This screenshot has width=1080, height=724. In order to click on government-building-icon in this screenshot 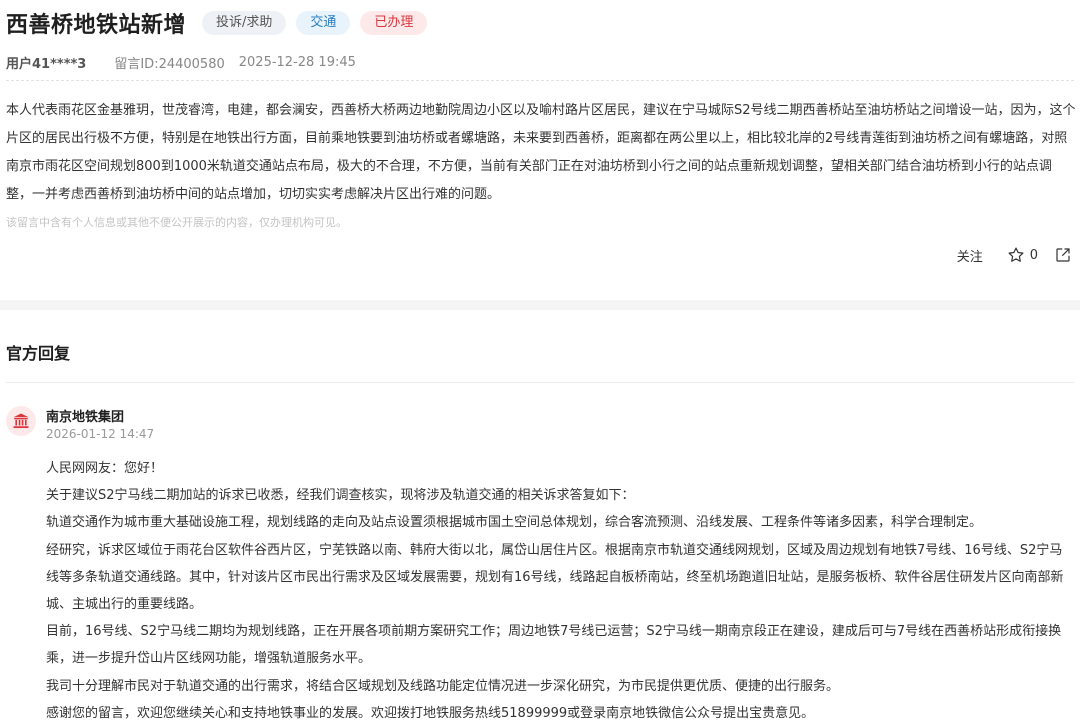, I will do `click(21, 421)`.